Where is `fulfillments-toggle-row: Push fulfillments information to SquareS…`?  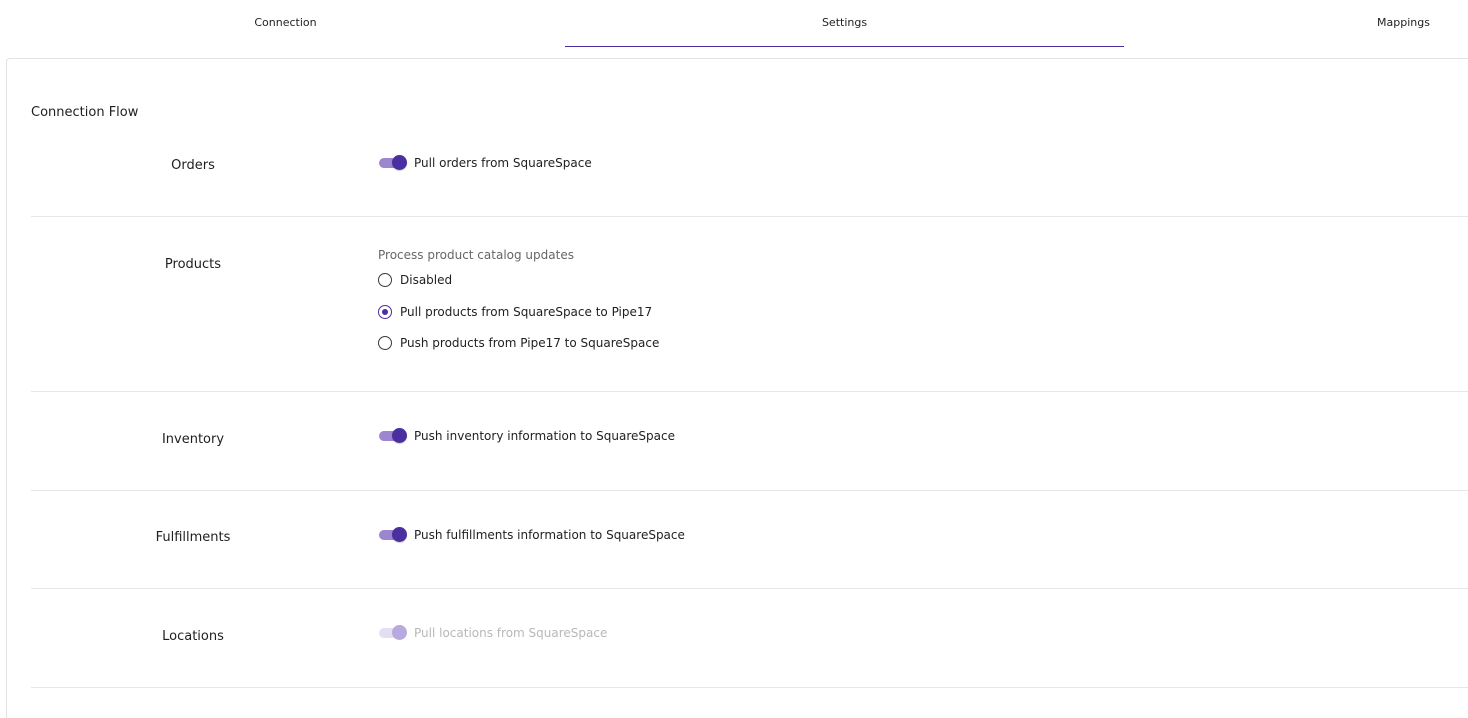
fulfillments-toggle-row: Push fulfillments information to SquareS… is located at coordinates (531, 535).